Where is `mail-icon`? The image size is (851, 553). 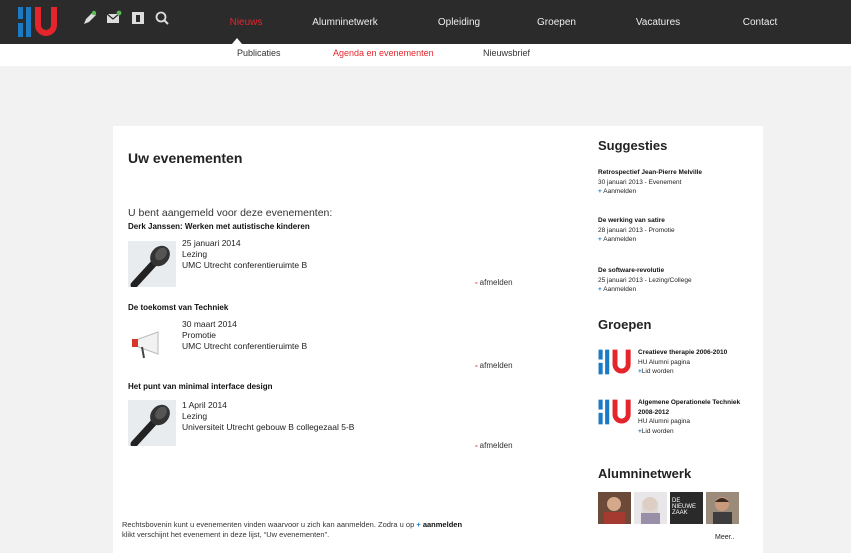
mail-icon is located at coordinates (114, 18).